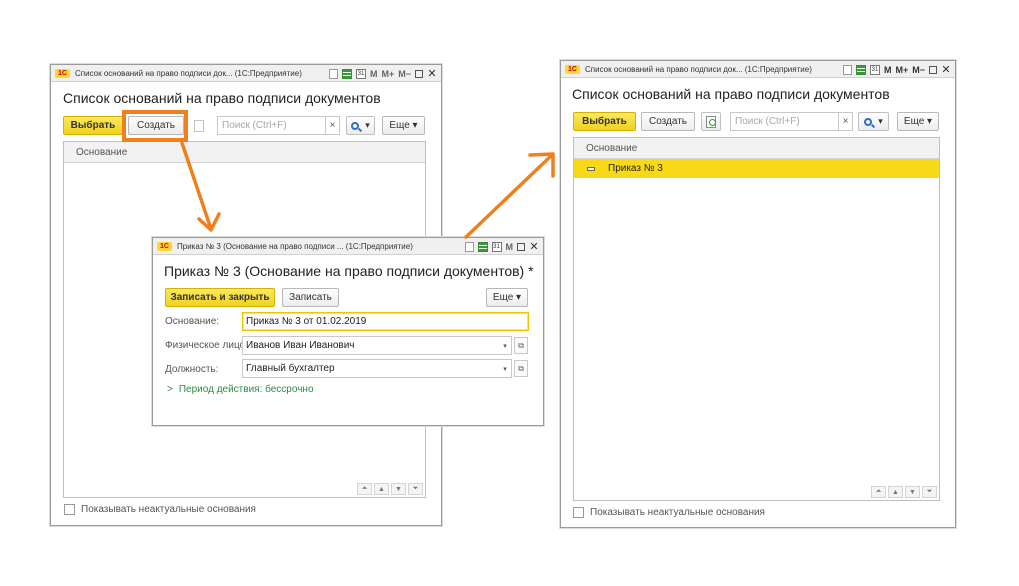  What do you see at coordinates (509, 196) in the screenshot?
I see `arrow-up-to-right-window` at bounding box center [509, 196].